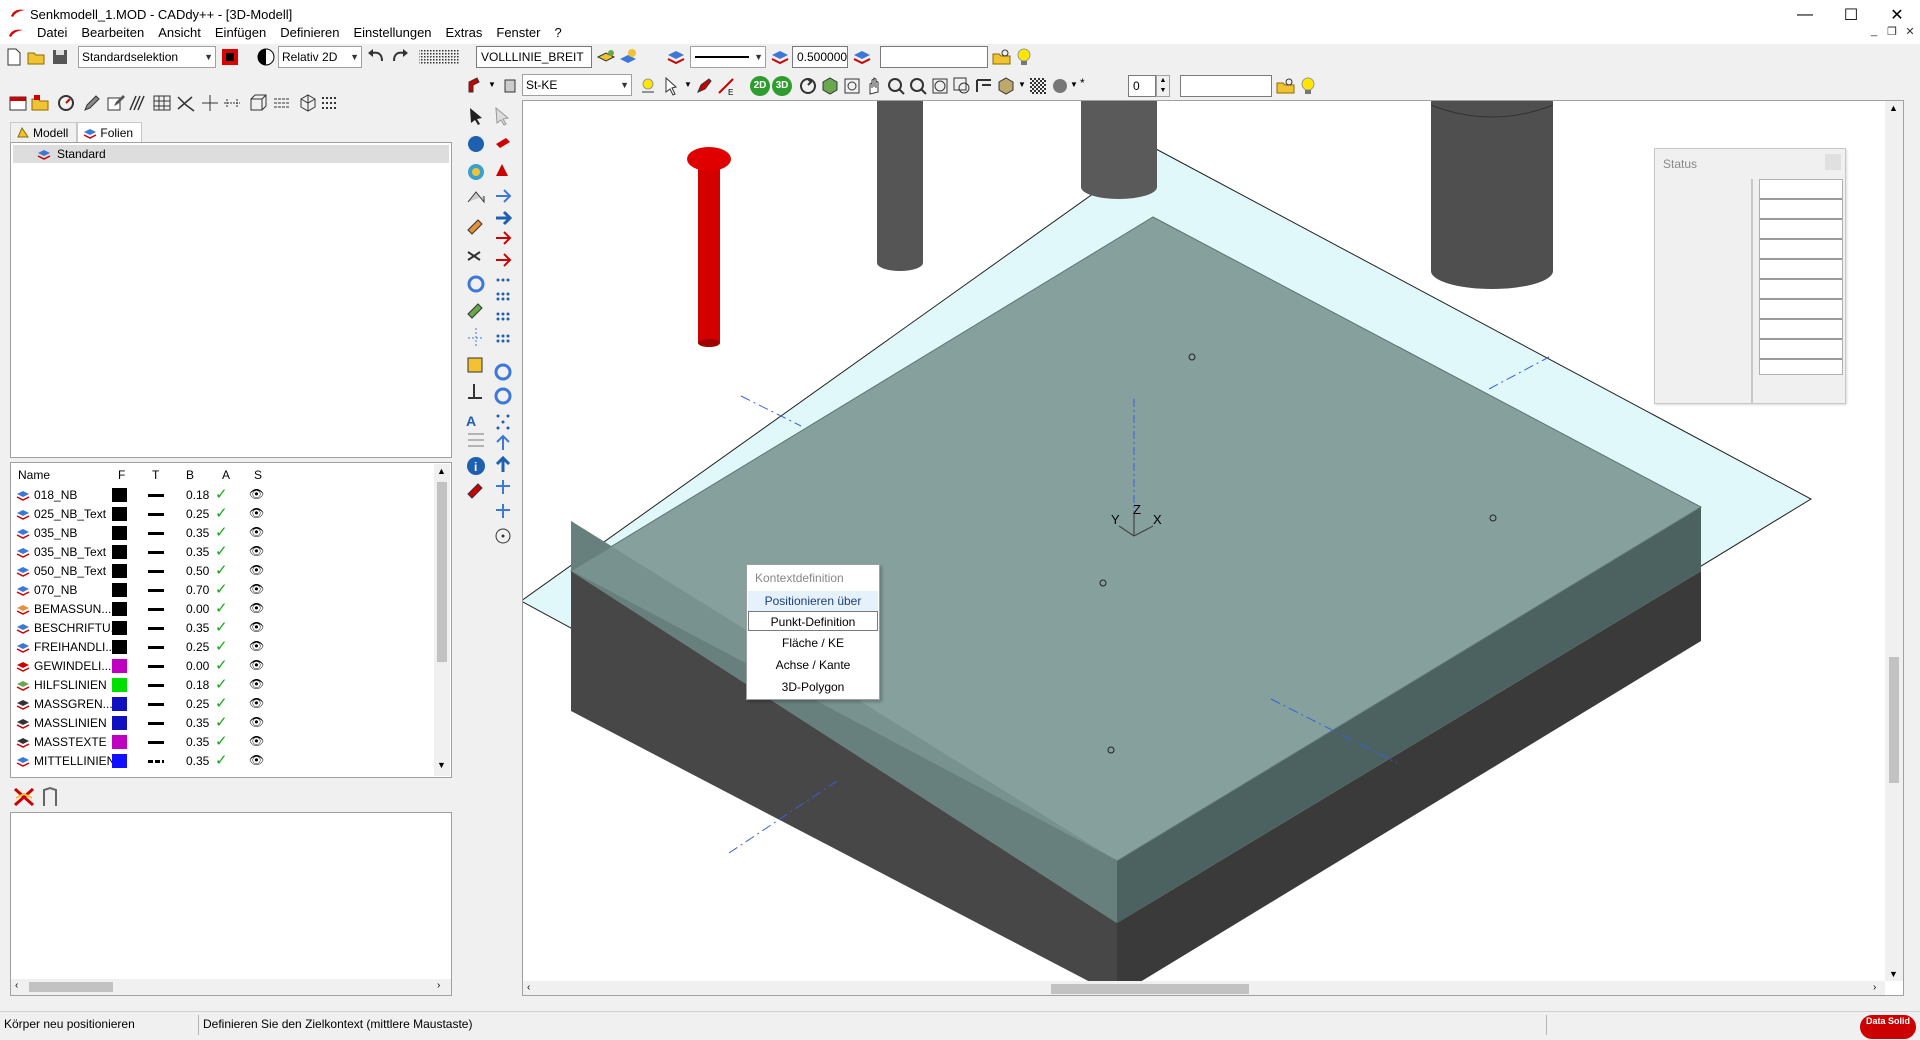 This screenshot has width=1920, height=1040. What do you see at coordinates (231, 987) in the screenshot?
I see `info-hscrollbar: ‹ ›` at bounding box center [231, 987].